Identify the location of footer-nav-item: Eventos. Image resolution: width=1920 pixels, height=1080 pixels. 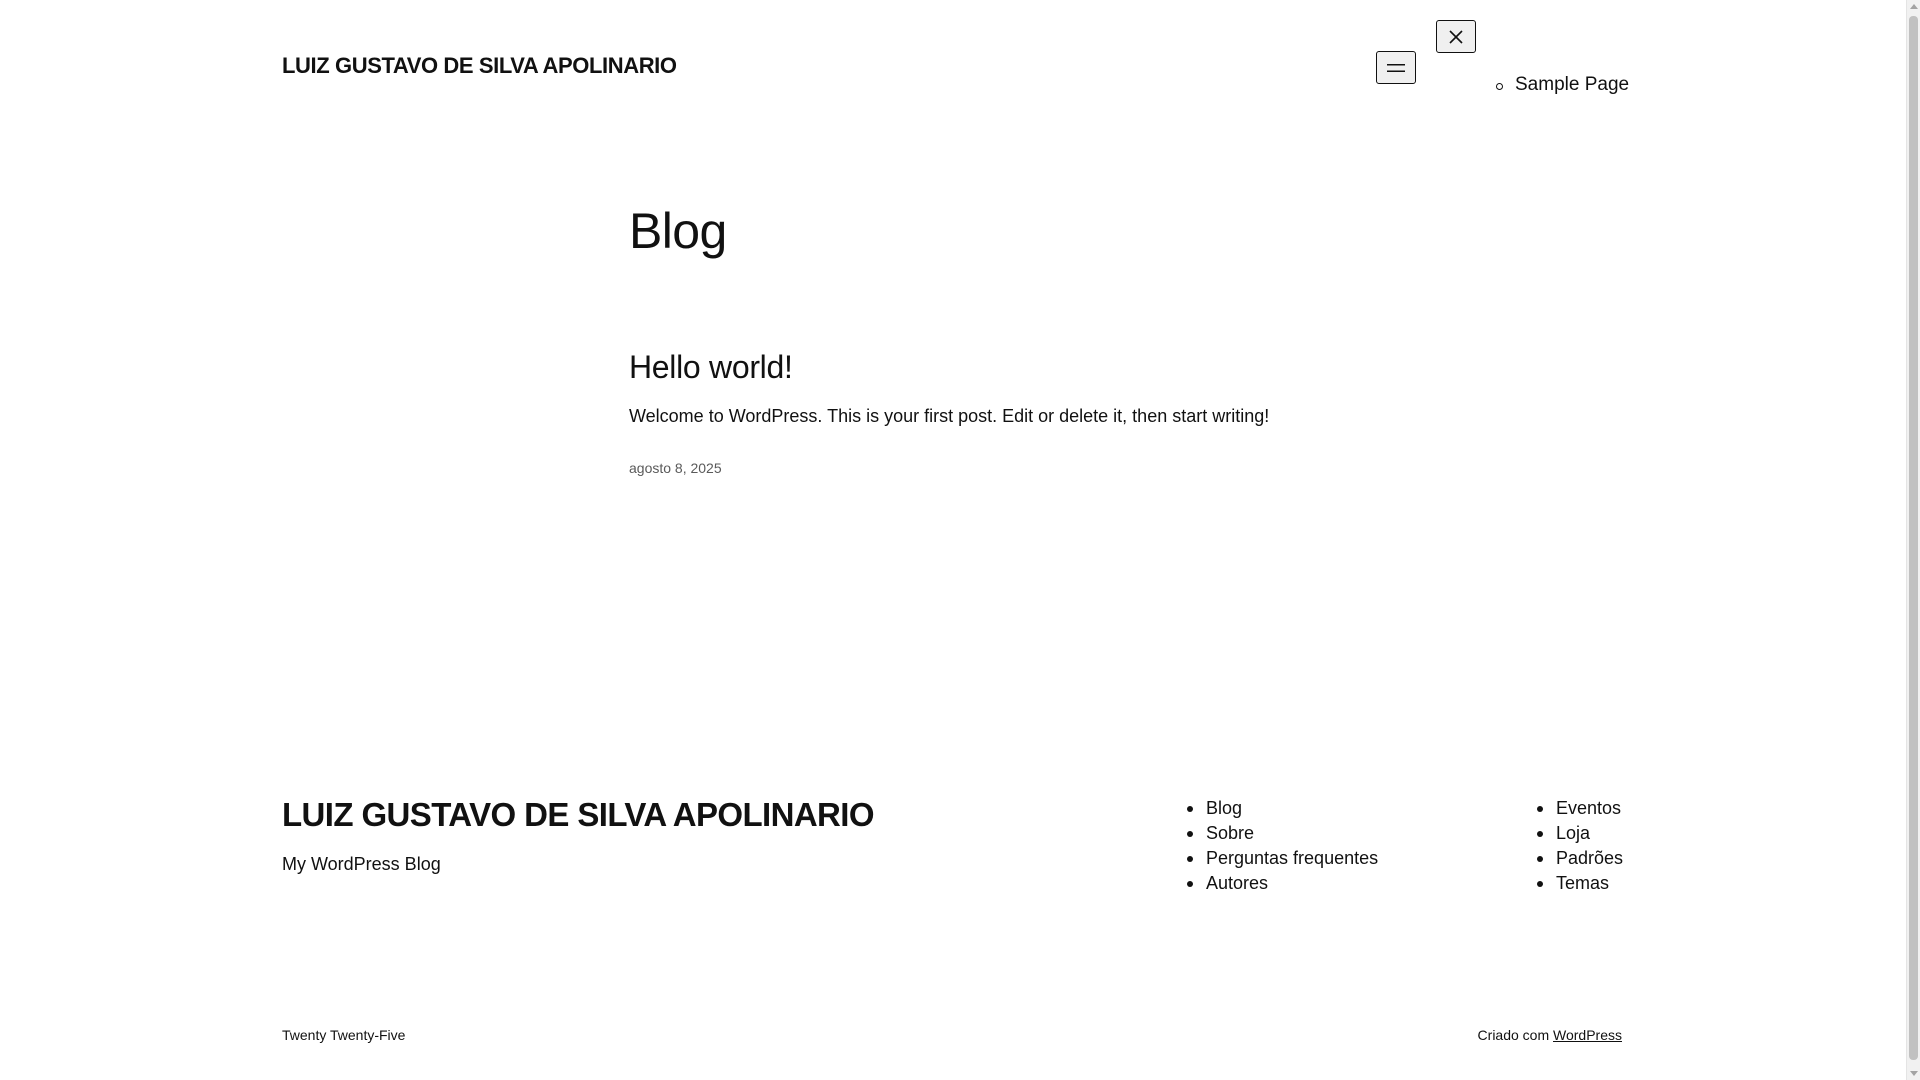
(1580, 808).